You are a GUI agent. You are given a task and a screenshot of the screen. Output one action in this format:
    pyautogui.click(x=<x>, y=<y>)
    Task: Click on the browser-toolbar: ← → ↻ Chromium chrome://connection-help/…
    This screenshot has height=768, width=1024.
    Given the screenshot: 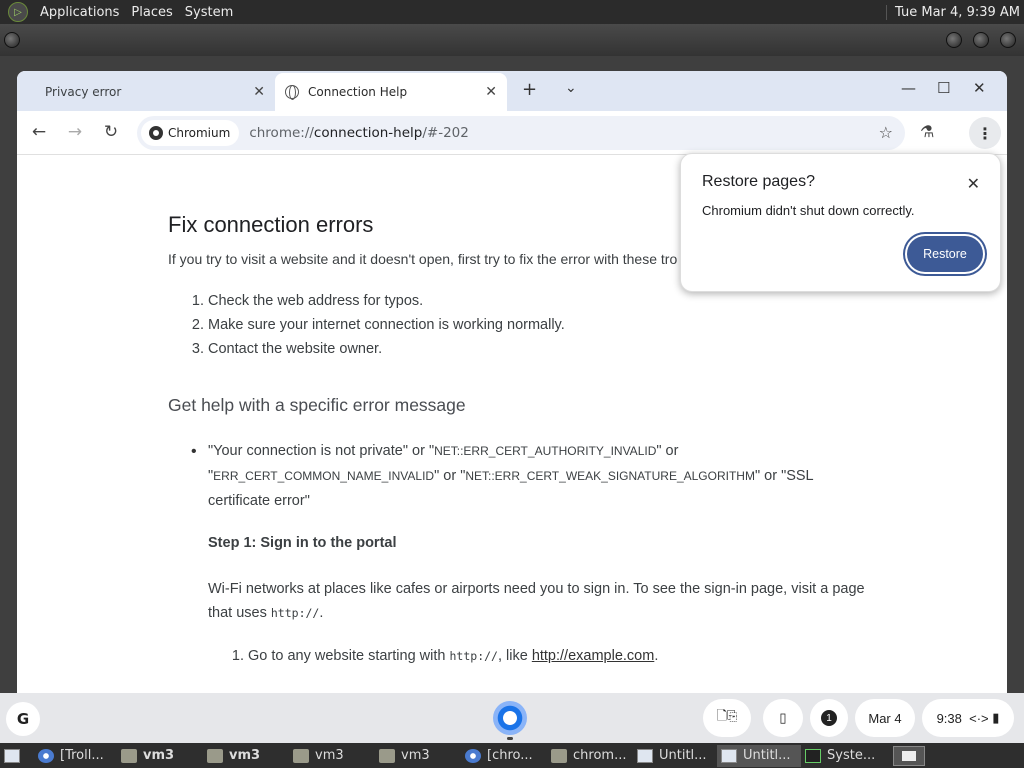 What is the action you would take?
    pyautogui.click(x=512, y=133)
    